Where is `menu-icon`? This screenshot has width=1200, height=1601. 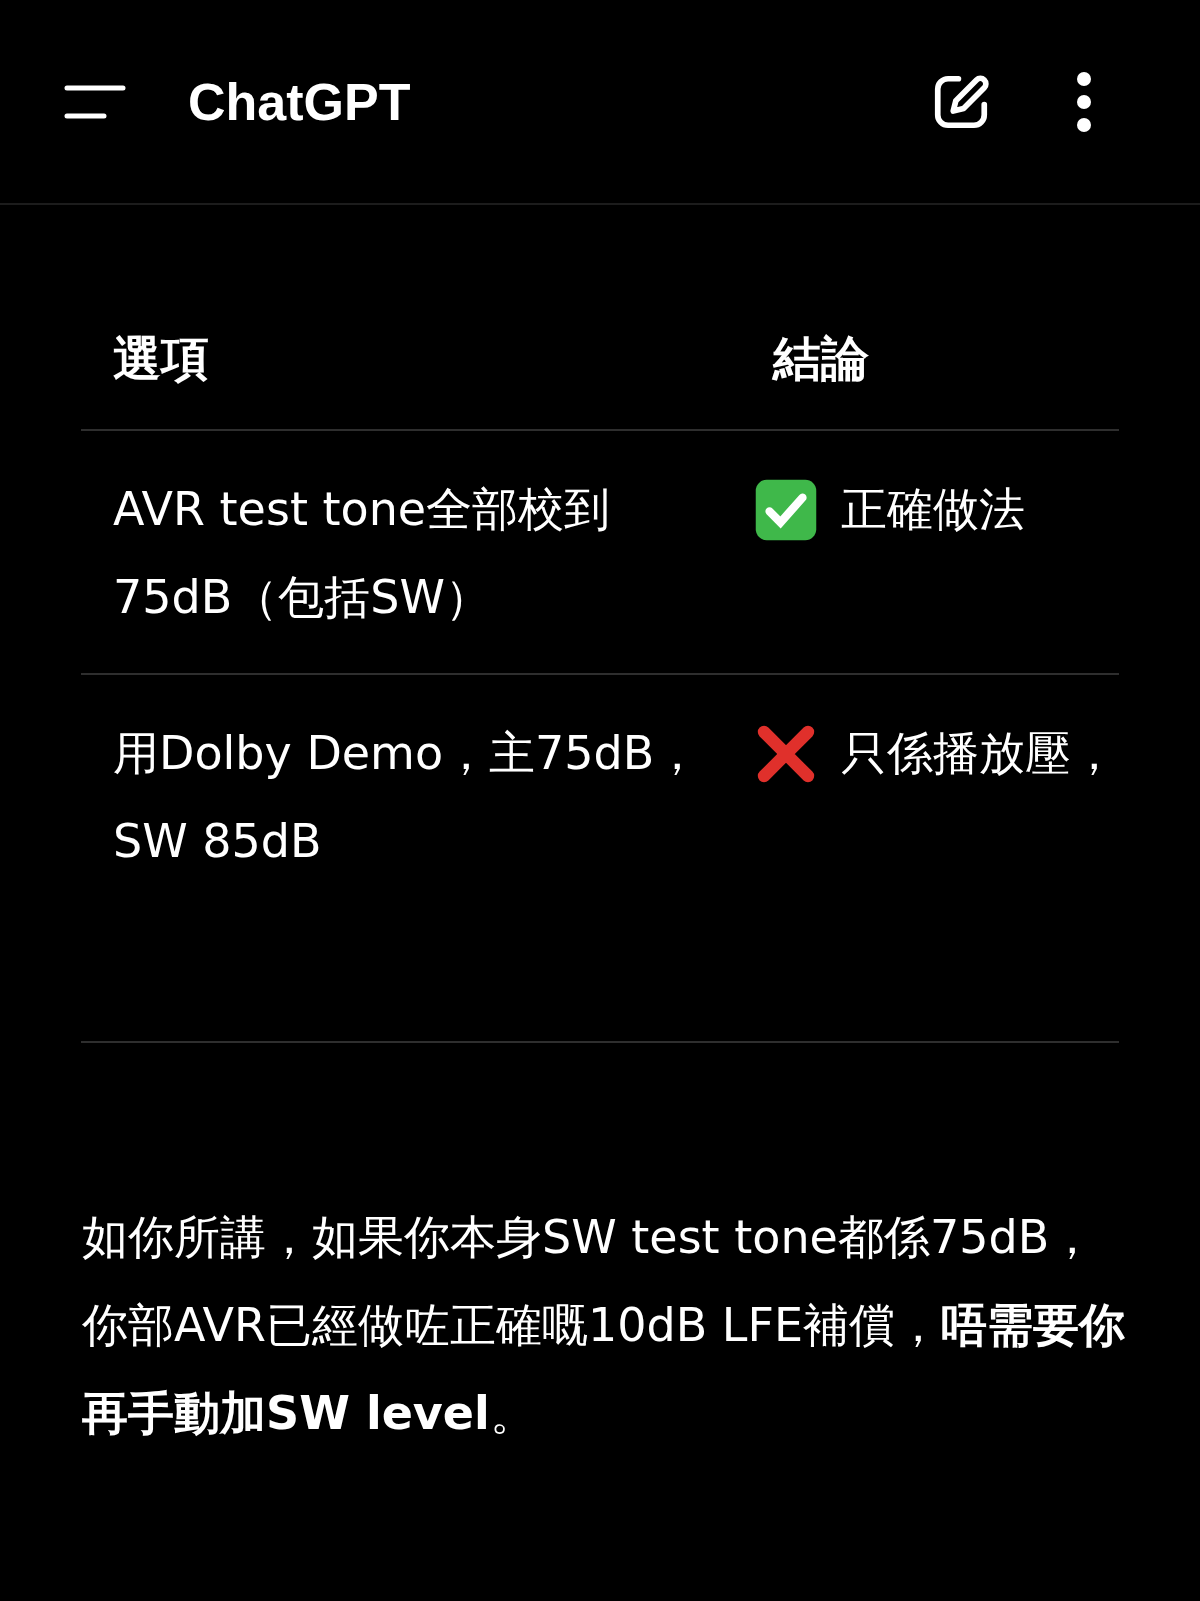 menu-icon is located at coordinates (95, 101).